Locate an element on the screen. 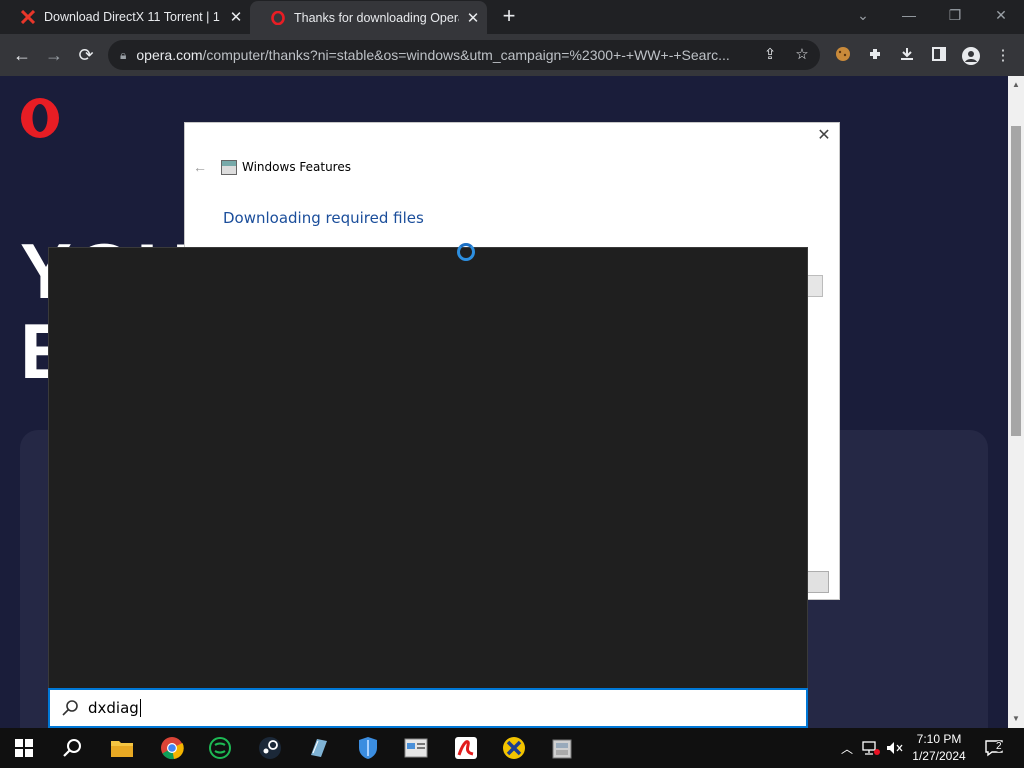 The image size is (1024, 768). taskbar: ︿ 7:10 PM 1/27/2024 2 is located at coordinates (512, 748).